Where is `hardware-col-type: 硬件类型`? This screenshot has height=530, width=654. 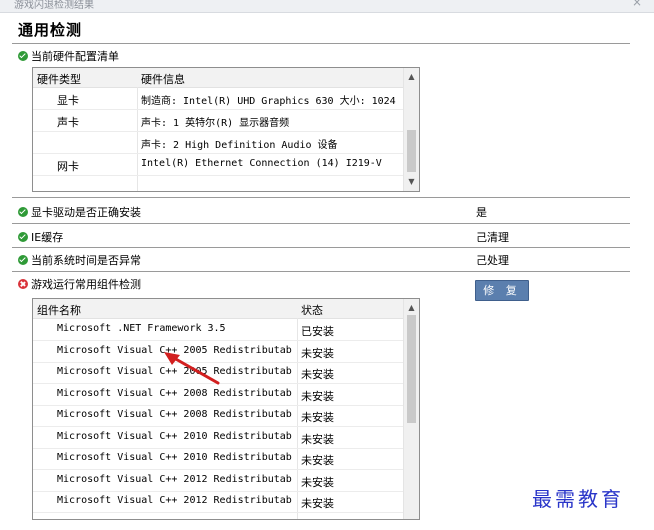
hardware-col-type: 硬件类型 is located at coordinates (59, 79).